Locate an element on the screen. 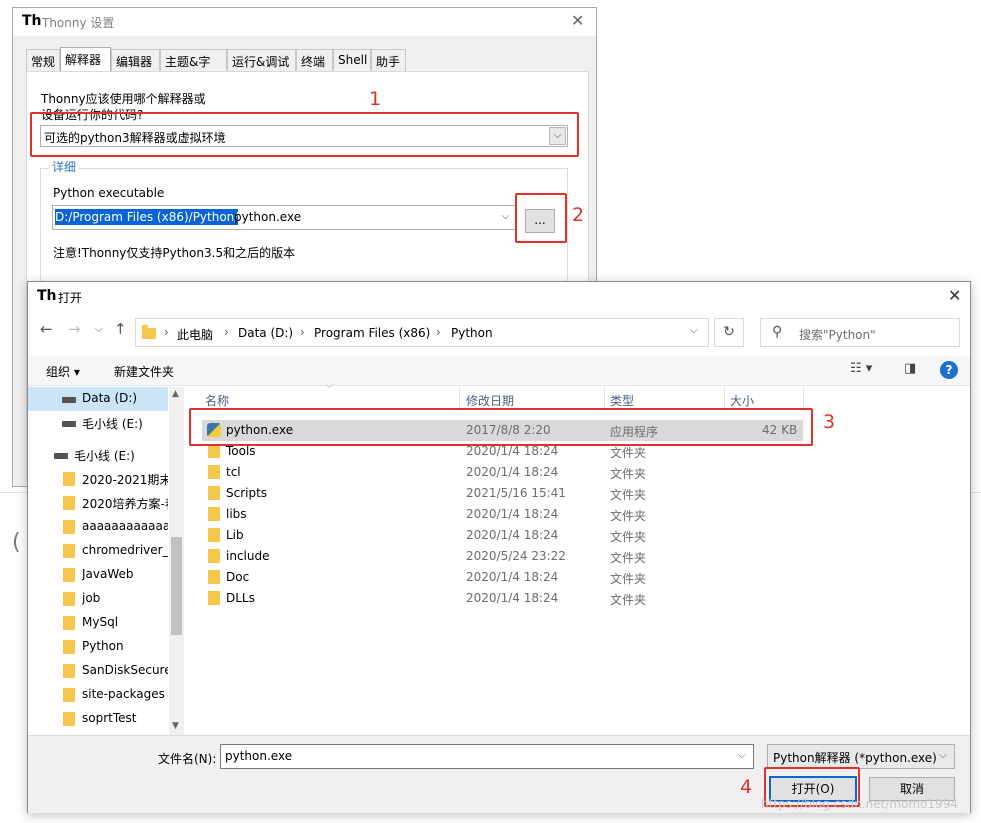 This screenshot has height=823, width=981. search-placeholder: 搜索"Python" is located at coordinates (837, 335).